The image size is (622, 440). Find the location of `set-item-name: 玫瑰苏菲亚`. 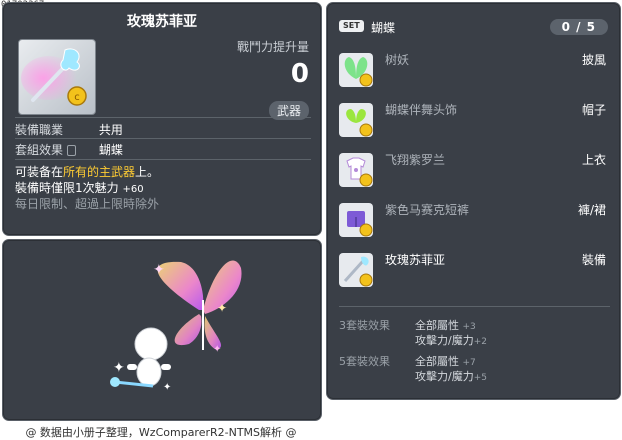

set-item-name: 玫瑰苏菲亚 is located at coordinates (415, 260).